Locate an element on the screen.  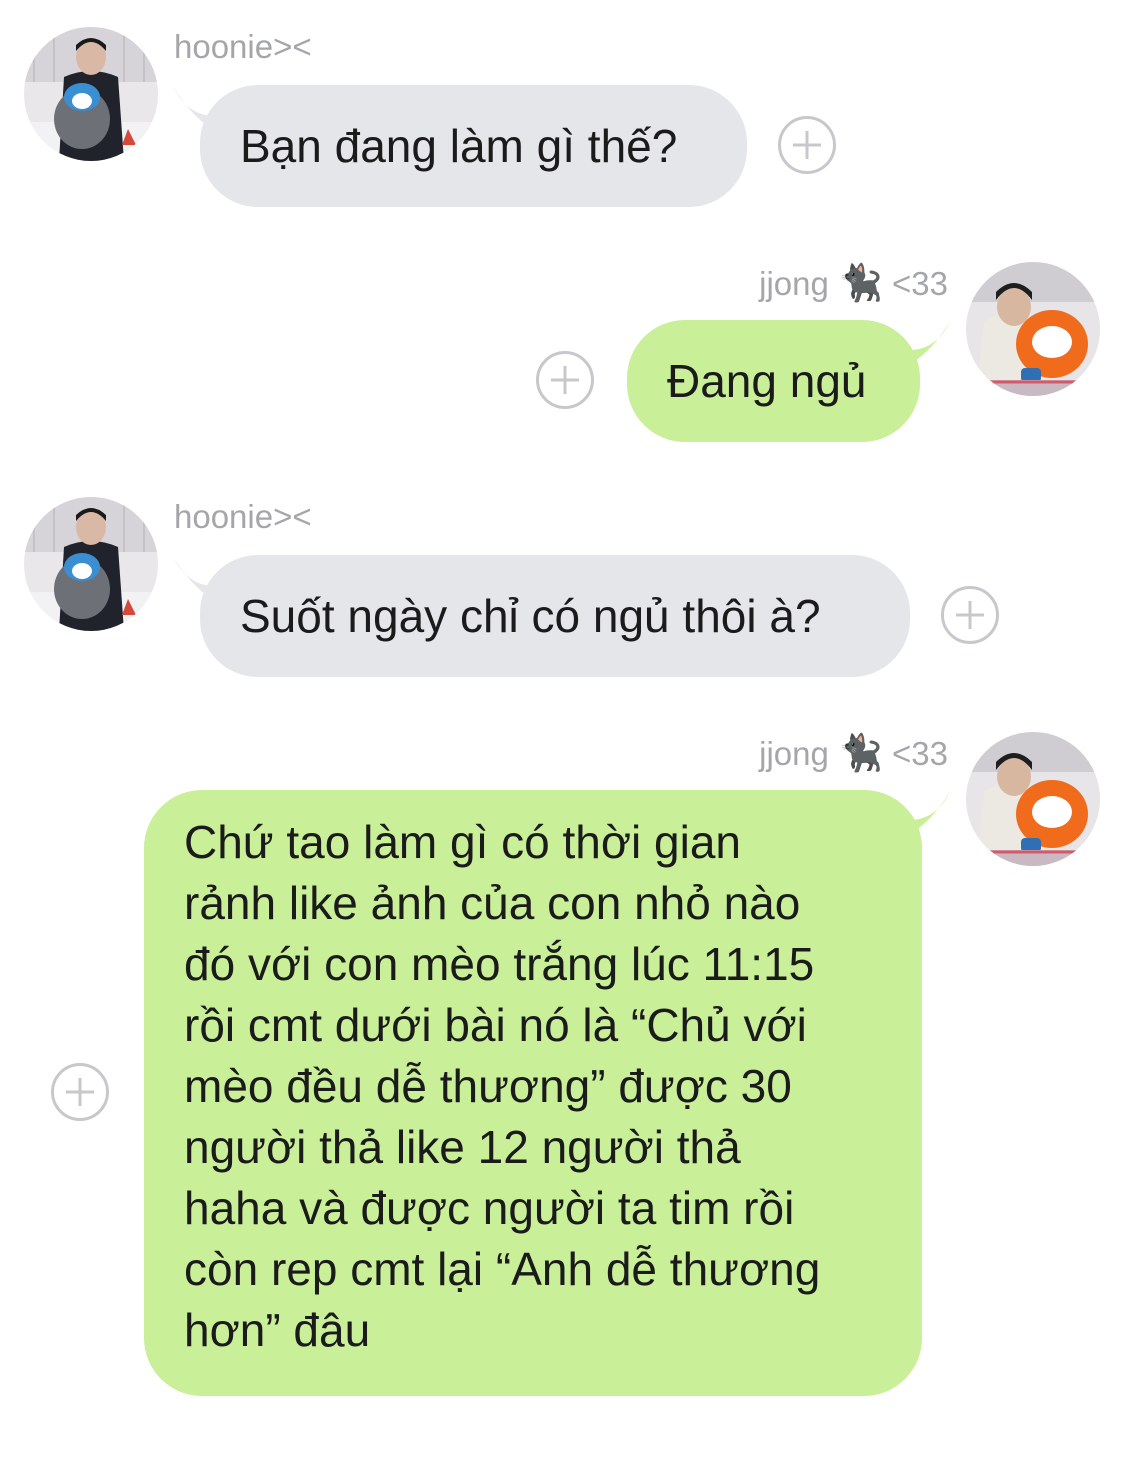
message-bubble: Suốt ngày chỉ có ngủ thôi à? is located at coordinates (555, 616).